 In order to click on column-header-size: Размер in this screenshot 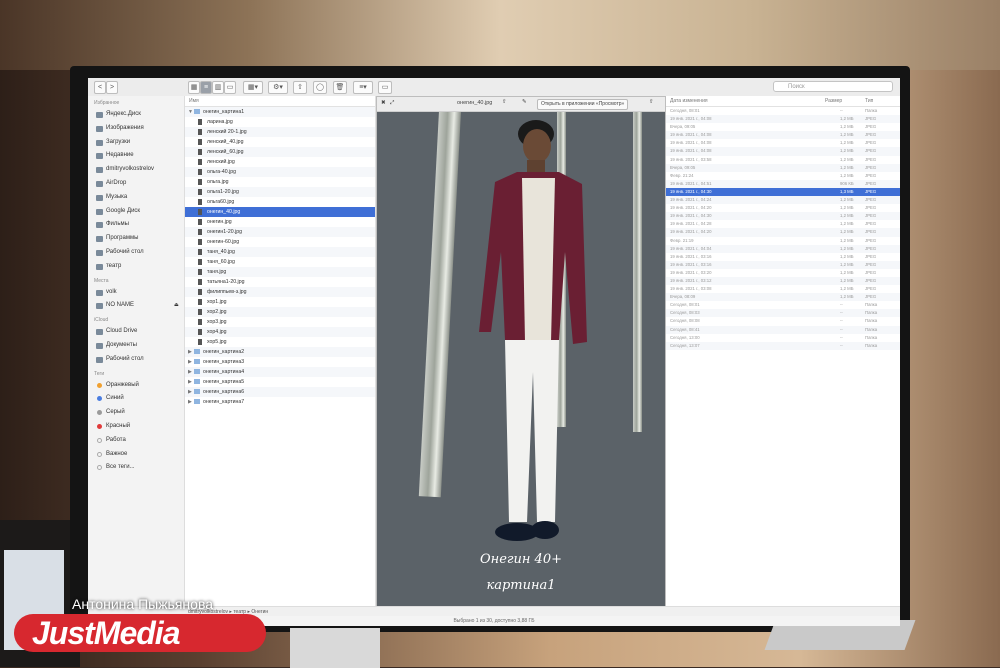, I will do `click(833, 101)`.